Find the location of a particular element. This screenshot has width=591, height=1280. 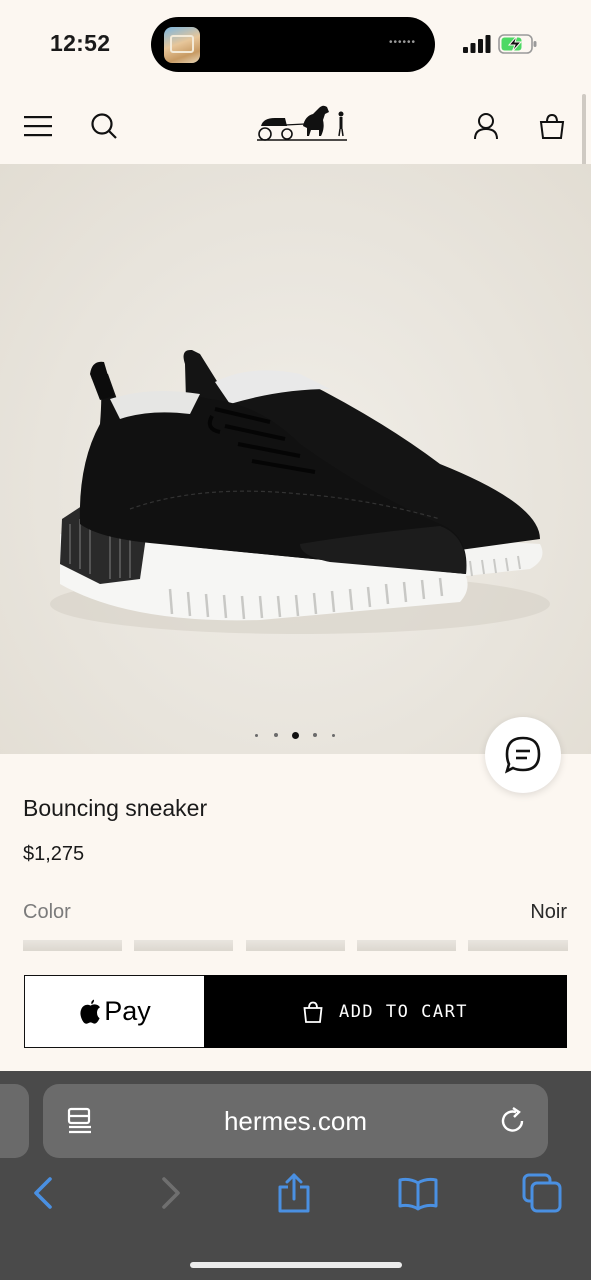

dynamic-island: •••••• is located at coordinates (293, 44).